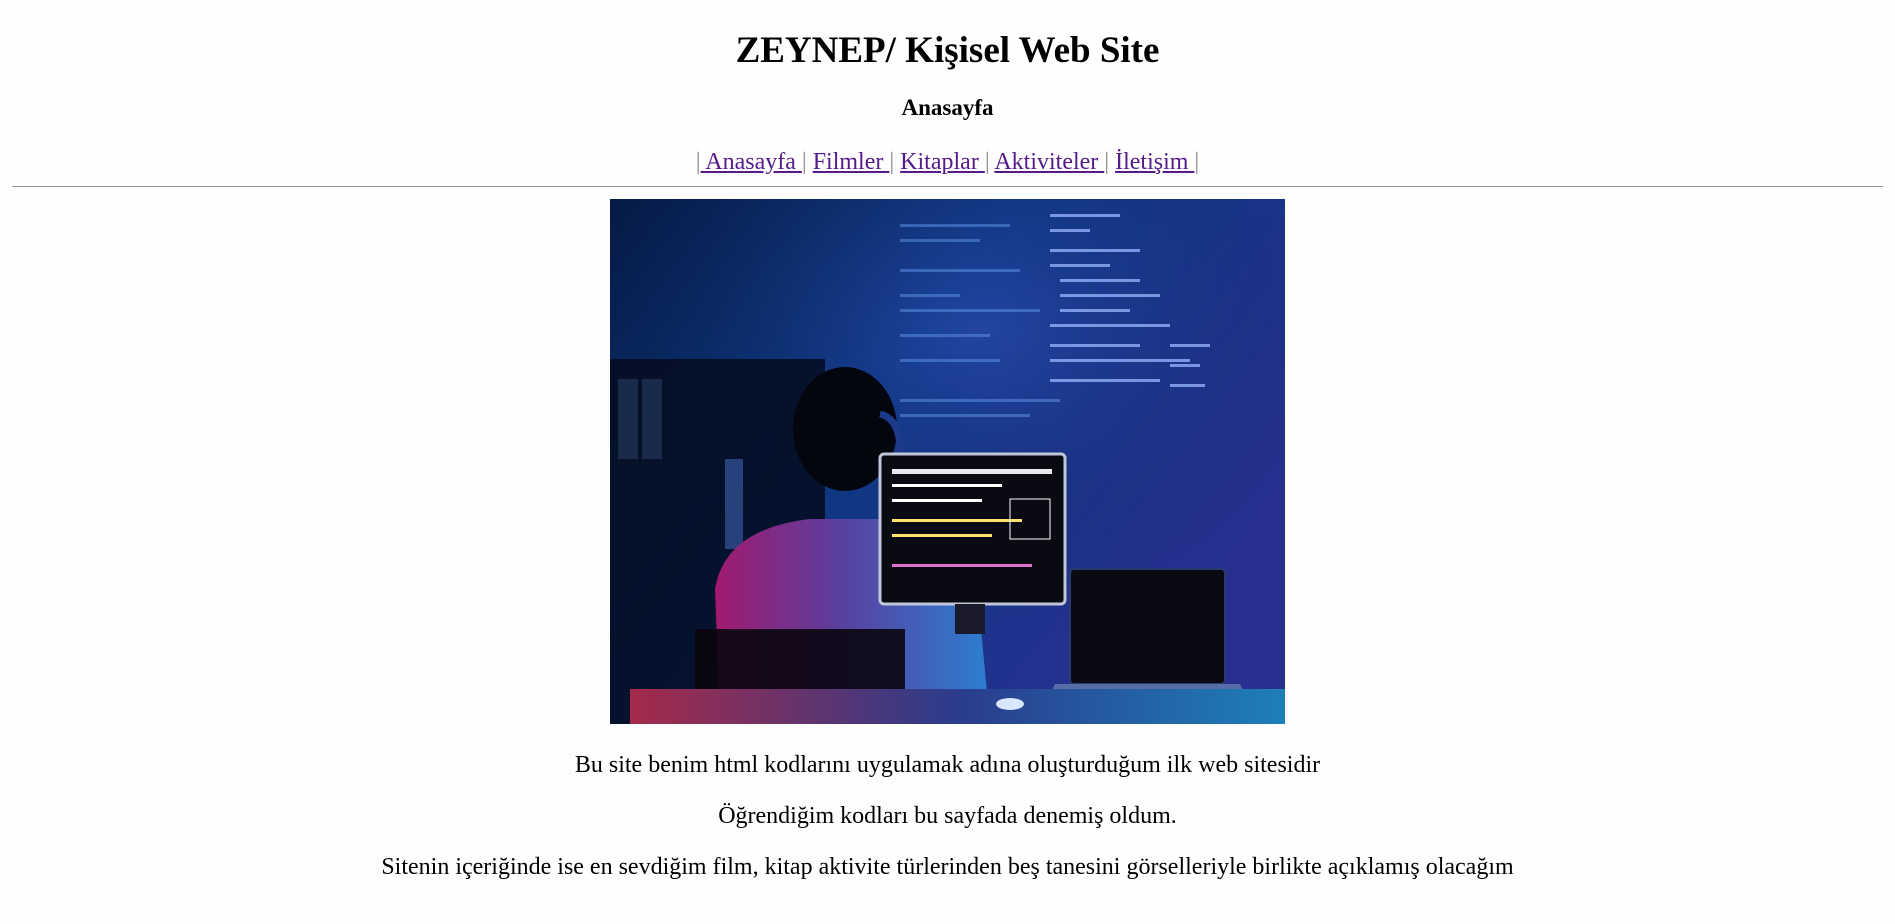 The width and height of the screenshot is (1895, 924). I want to click on page-heading: Anasayfa, so click(947, 107).